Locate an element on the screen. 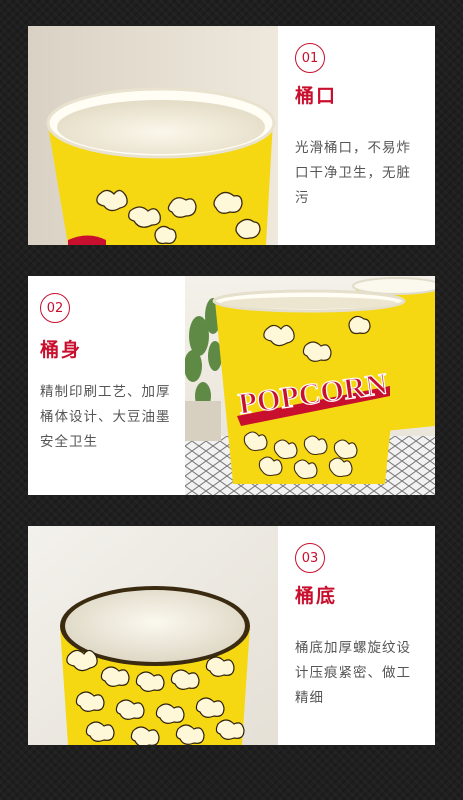 This screenshot has height=800, width=463. cup-bottom-photo is located at coordinates (153, 635).